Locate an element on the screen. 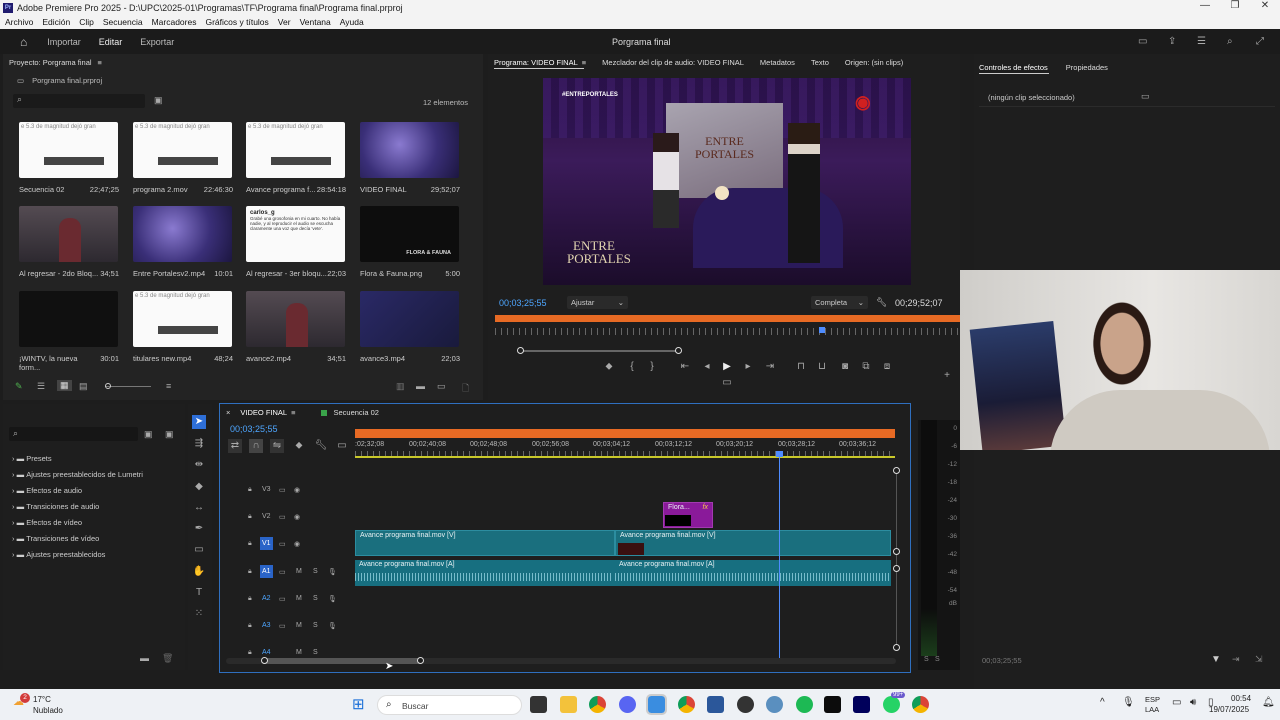 This screenshot has width=1280, height=720. menu-ayuda: Ayuda is located at coordinates (352, 22).